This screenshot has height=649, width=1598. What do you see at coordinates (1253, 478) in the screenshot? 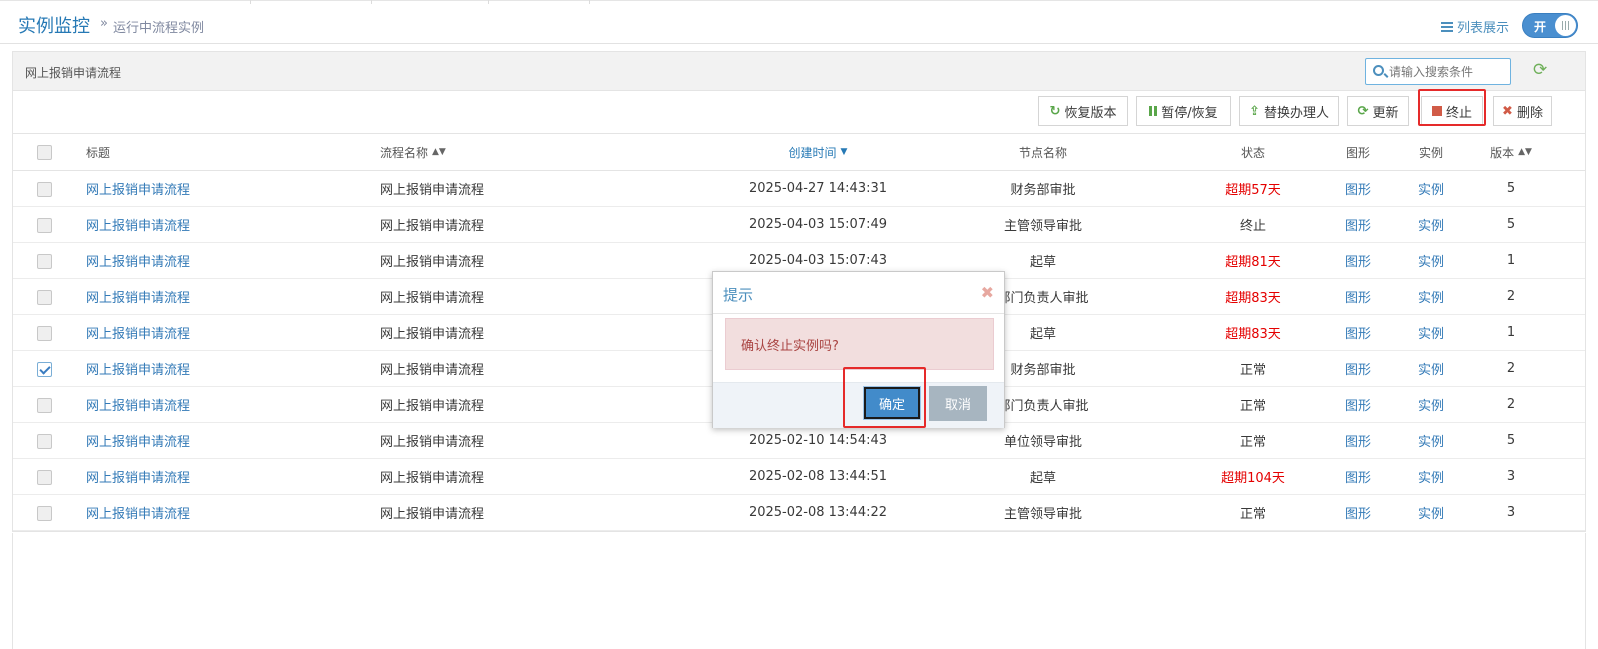
I see `row-status: 超期104天` at bounding box center [1253, 478].